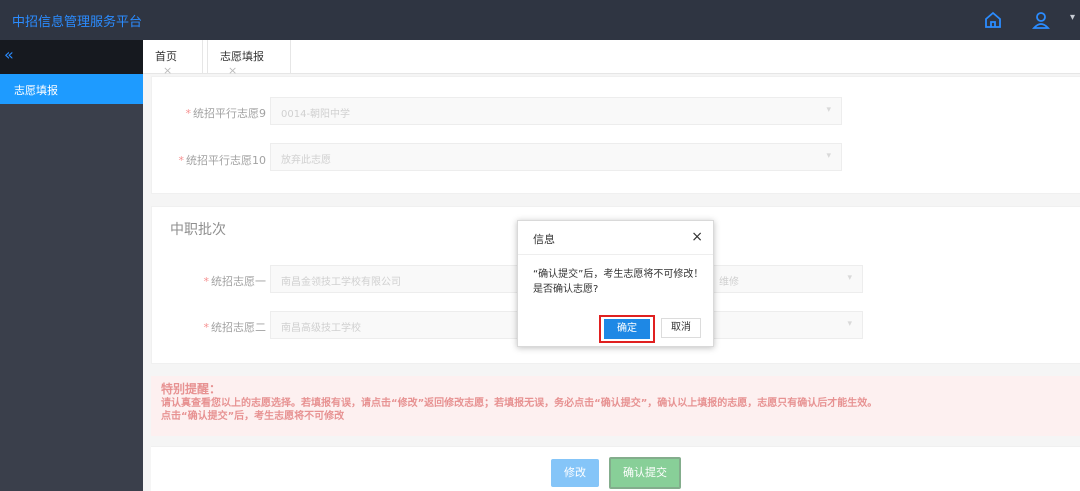 Image resolution: width=1080 pixels, height=491 pixels. Describe the element at coordinates (1041, 20) in the screenshot. I see `user-icon` at that location.